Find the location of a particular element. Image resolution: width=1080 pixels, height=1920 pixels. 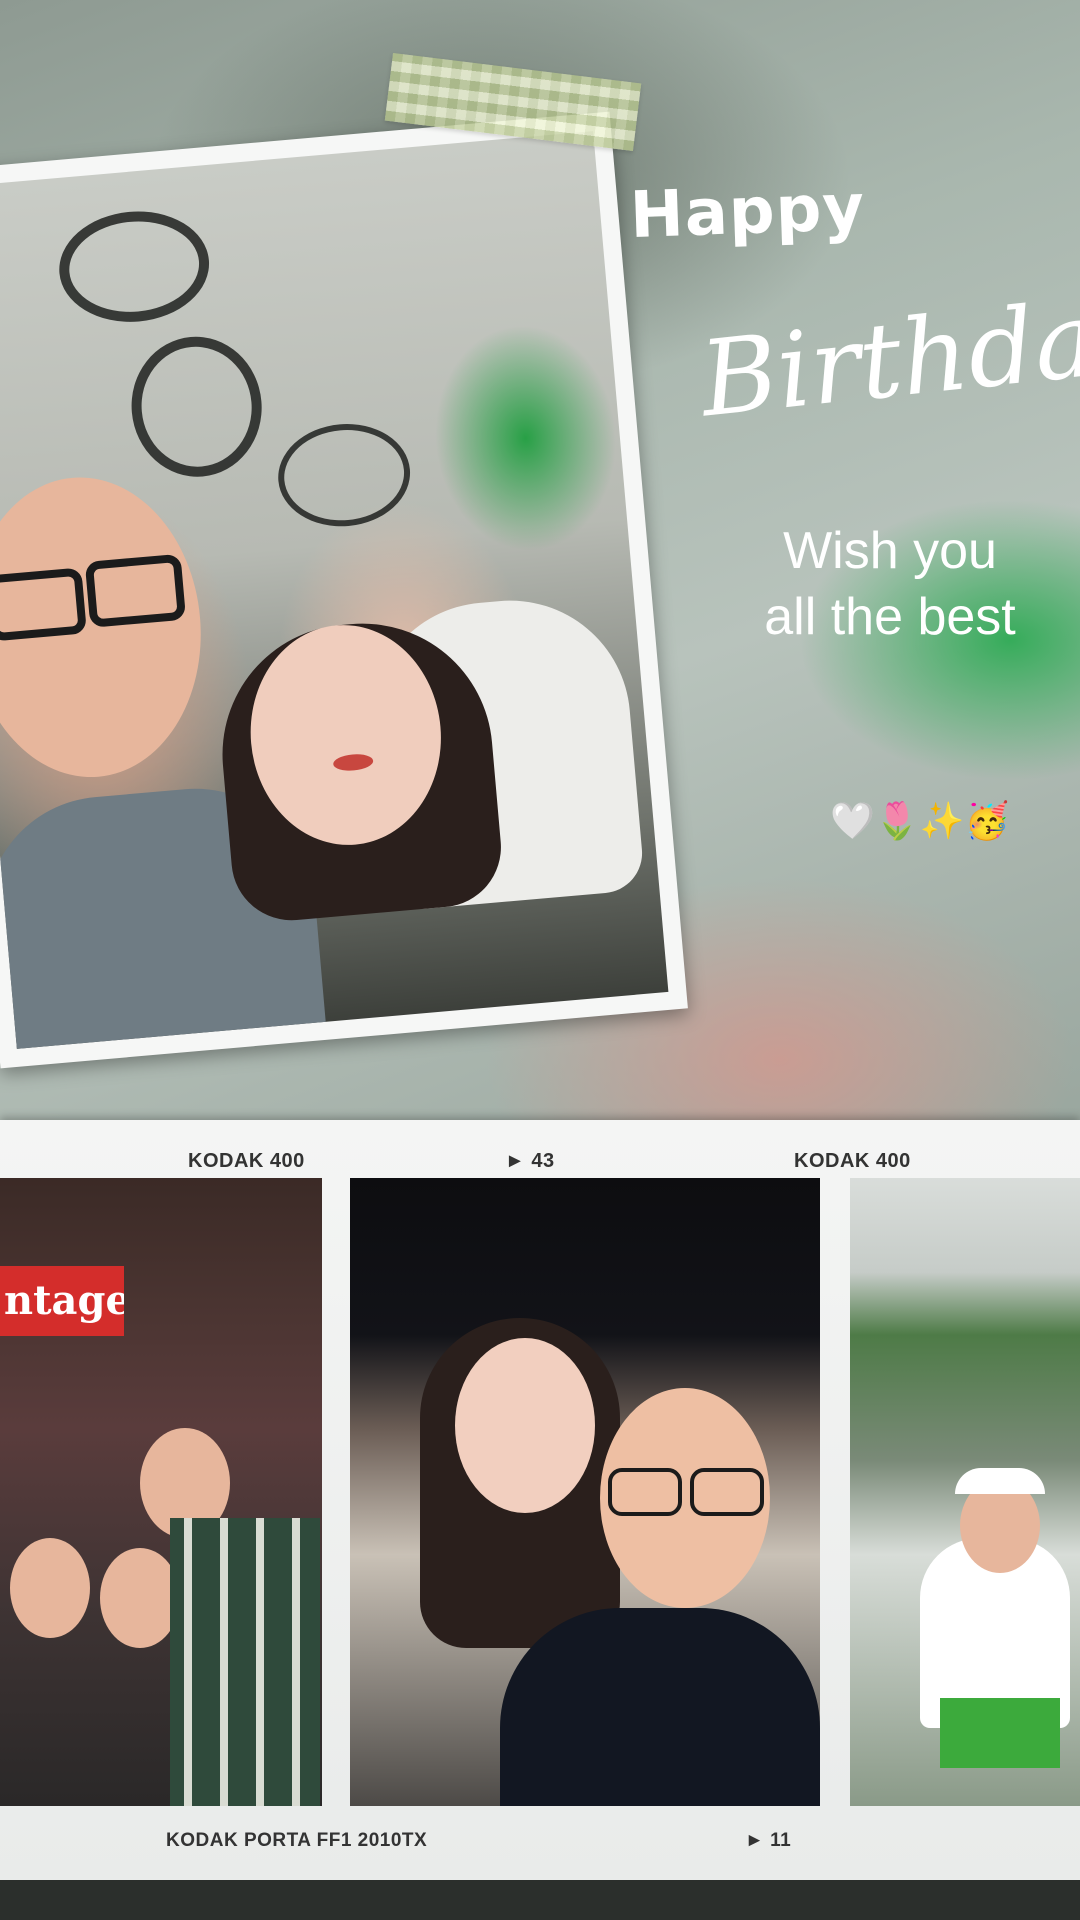

film-frame-number: ► 43 is located at coordinates (530, 1161).